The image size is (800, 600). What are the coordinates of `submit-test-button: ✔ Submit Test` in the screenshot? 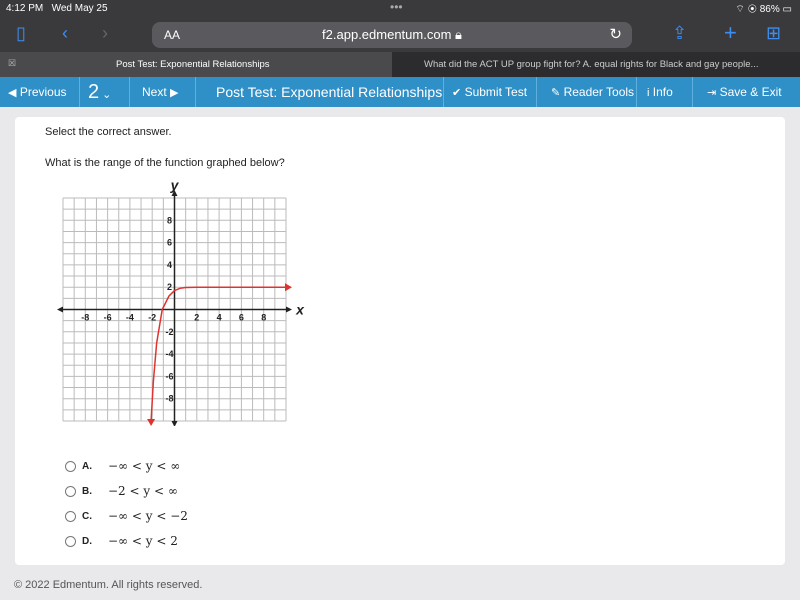 It's located at (490, 92).